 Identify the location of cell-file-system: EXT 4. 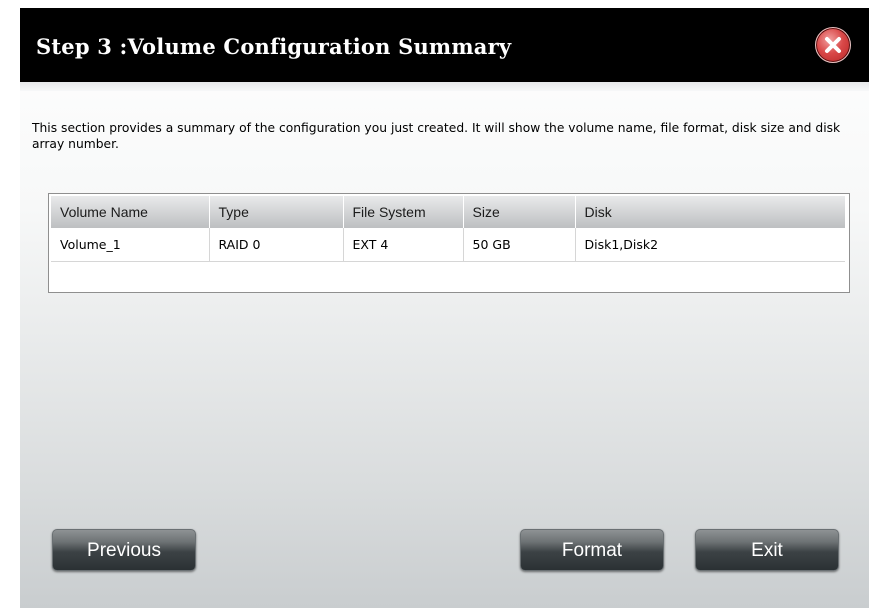
(403, 245).